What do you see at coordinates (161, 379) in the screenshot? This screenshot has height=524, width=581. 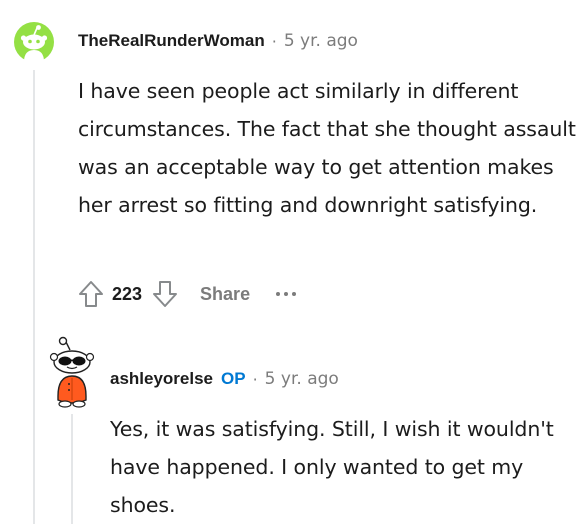 I see `comment-author: ashleyorelse` at bounding box center [161, 379].